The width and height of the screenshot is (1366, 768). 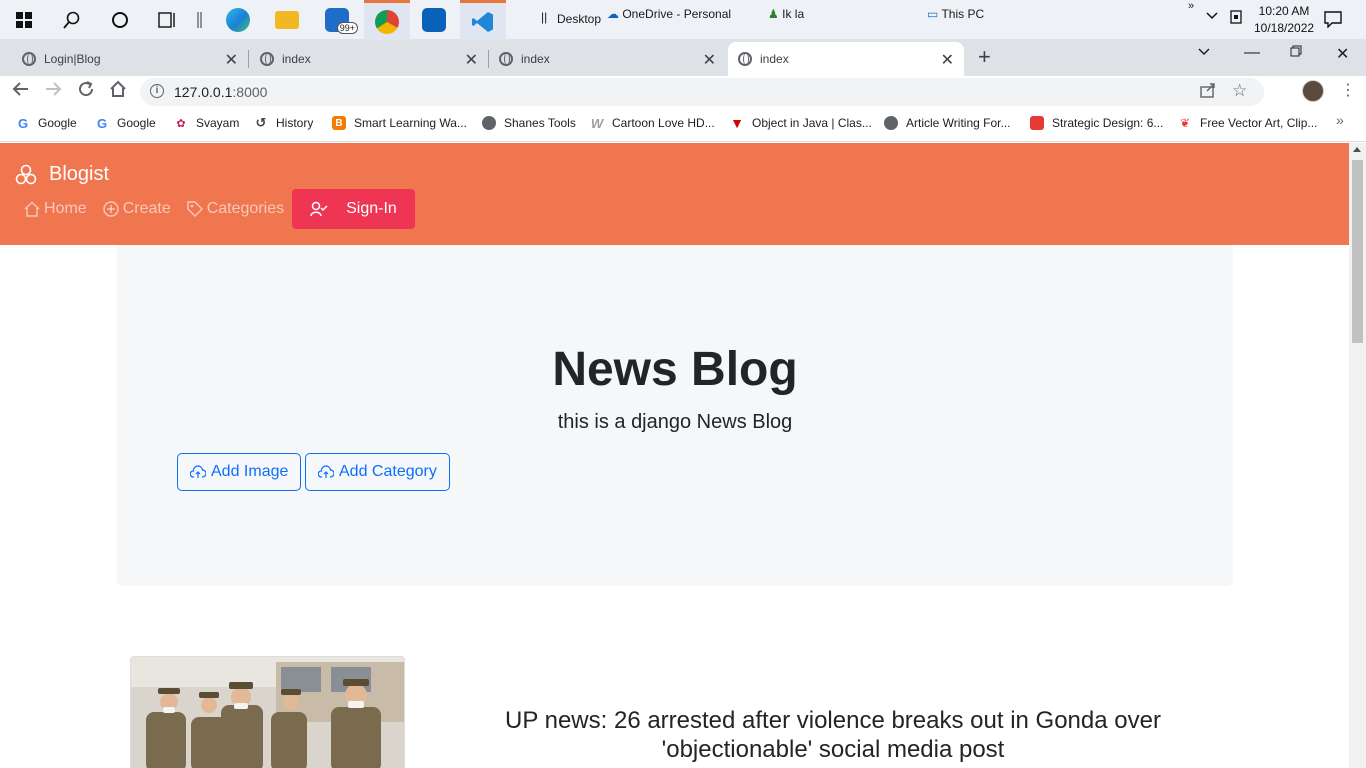 I want to click on this-pc-label: ▭ This PC, so click(x=955, y=14).